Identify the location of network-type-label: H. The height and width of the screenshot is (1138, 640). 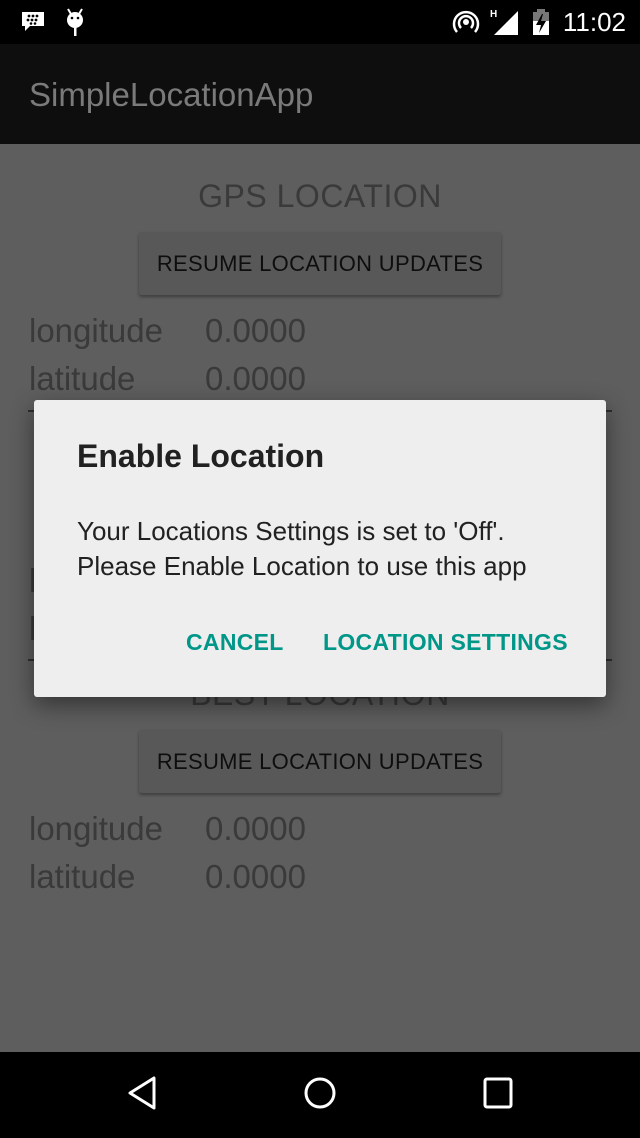
(493, 14).